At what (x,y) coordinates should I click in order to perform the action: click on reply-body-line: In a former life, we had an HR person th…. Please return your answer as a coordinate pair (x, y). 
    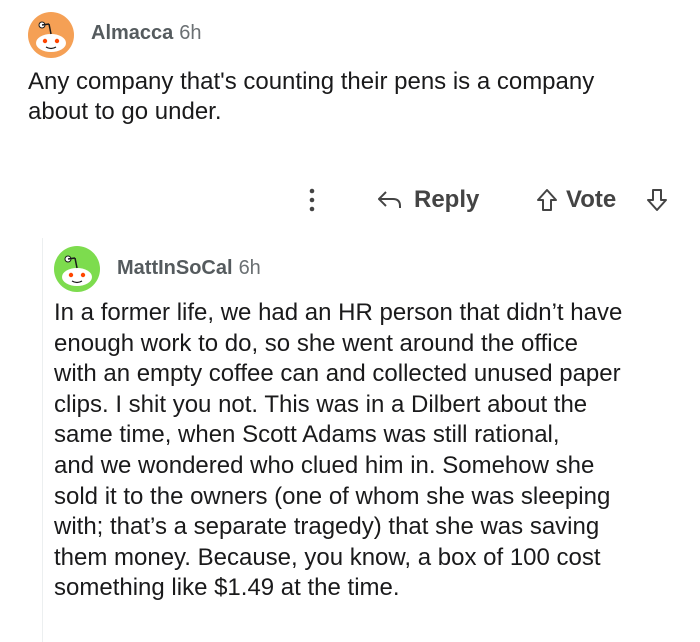
    Looking at the image, I should click on (338, 312).